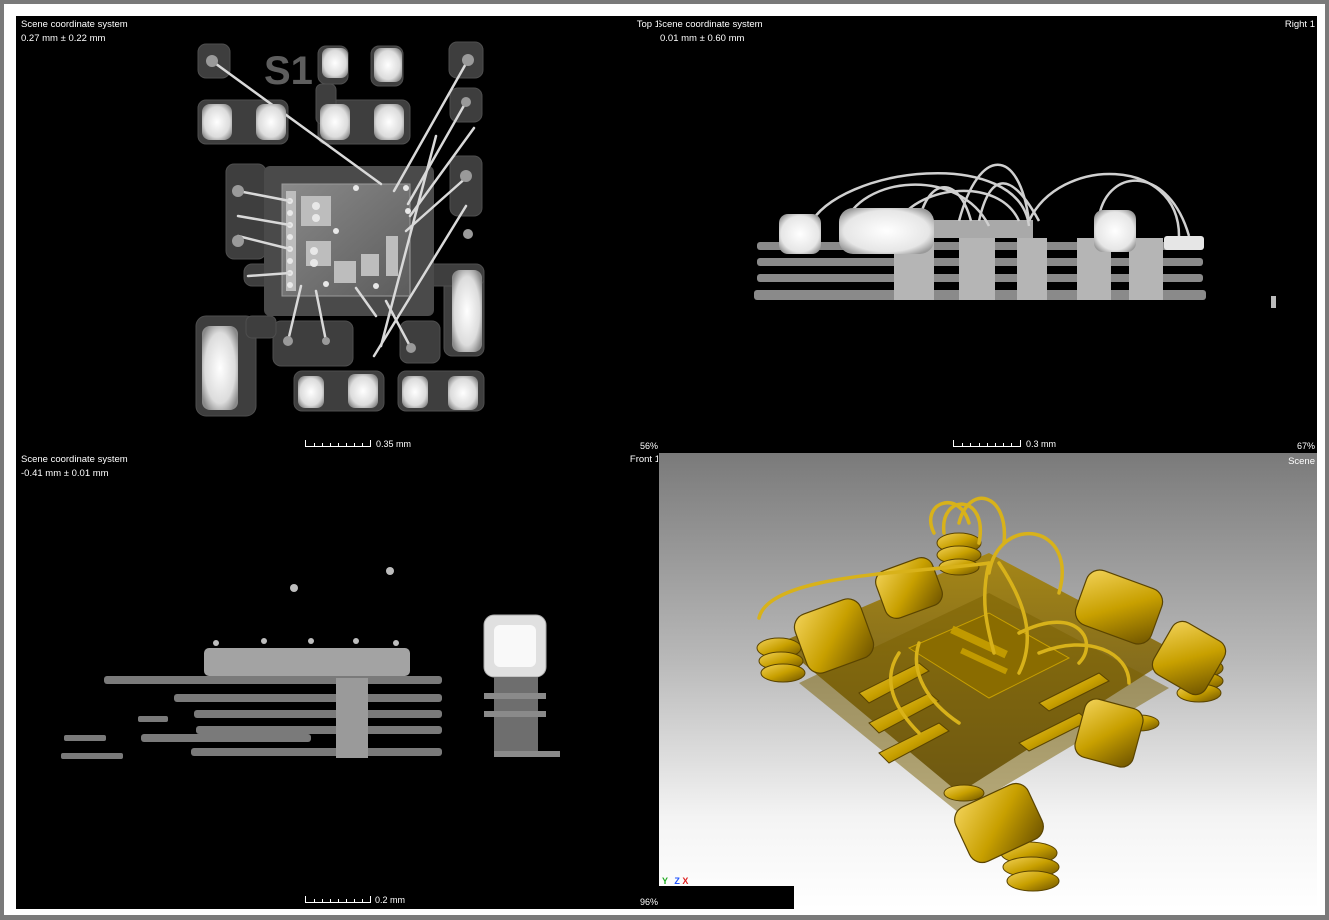  What do you see at coordinates (63, 38) in the screenshot?
I see `top-view-measure: 0.27 mm ± 0.22 mm` at bounding box center [63, 38].